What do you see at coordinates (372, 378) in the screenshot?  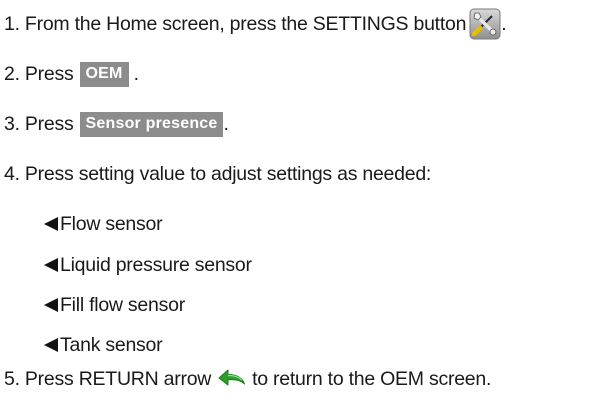 I see `step-5-end: to return to the OEM screen.` at bounding box center [372, 378].